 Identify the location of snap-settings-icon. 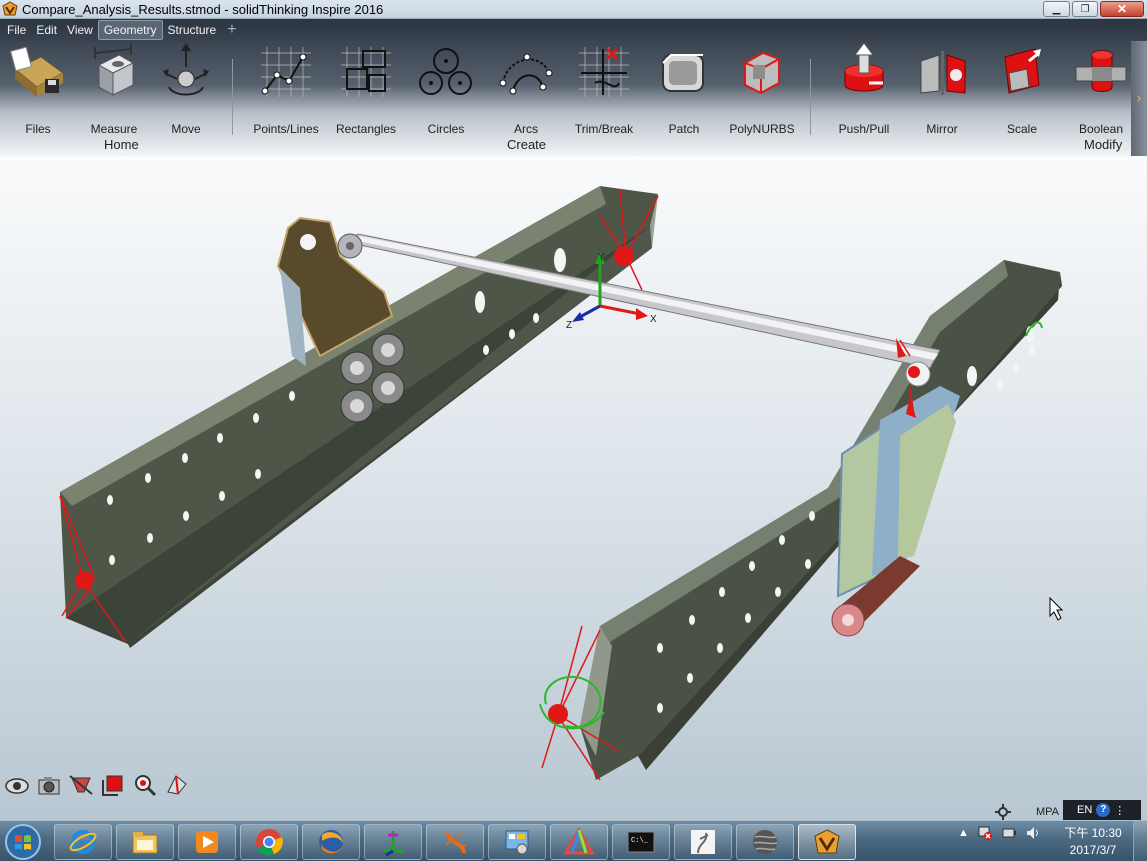
(1003, 812).